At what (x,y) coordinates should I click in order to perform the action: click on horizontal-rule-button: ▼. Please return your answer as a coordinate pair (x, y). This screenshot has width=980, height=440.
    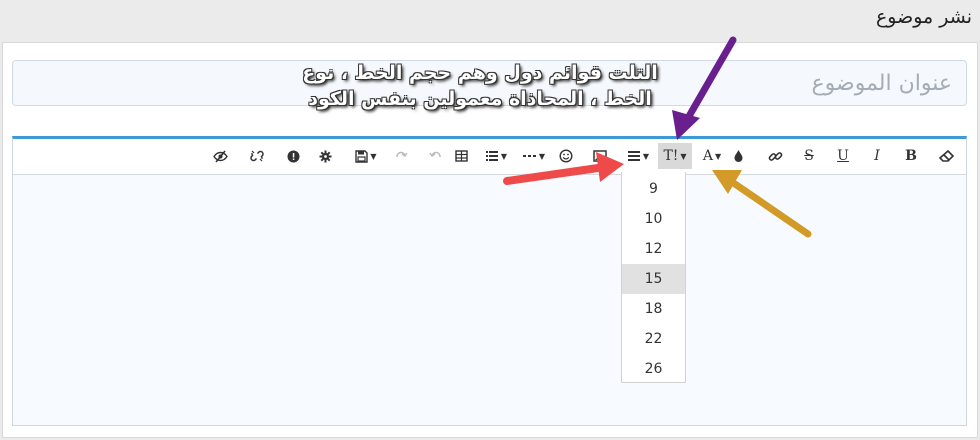
    Looking at the image, I should click on (534, 156).